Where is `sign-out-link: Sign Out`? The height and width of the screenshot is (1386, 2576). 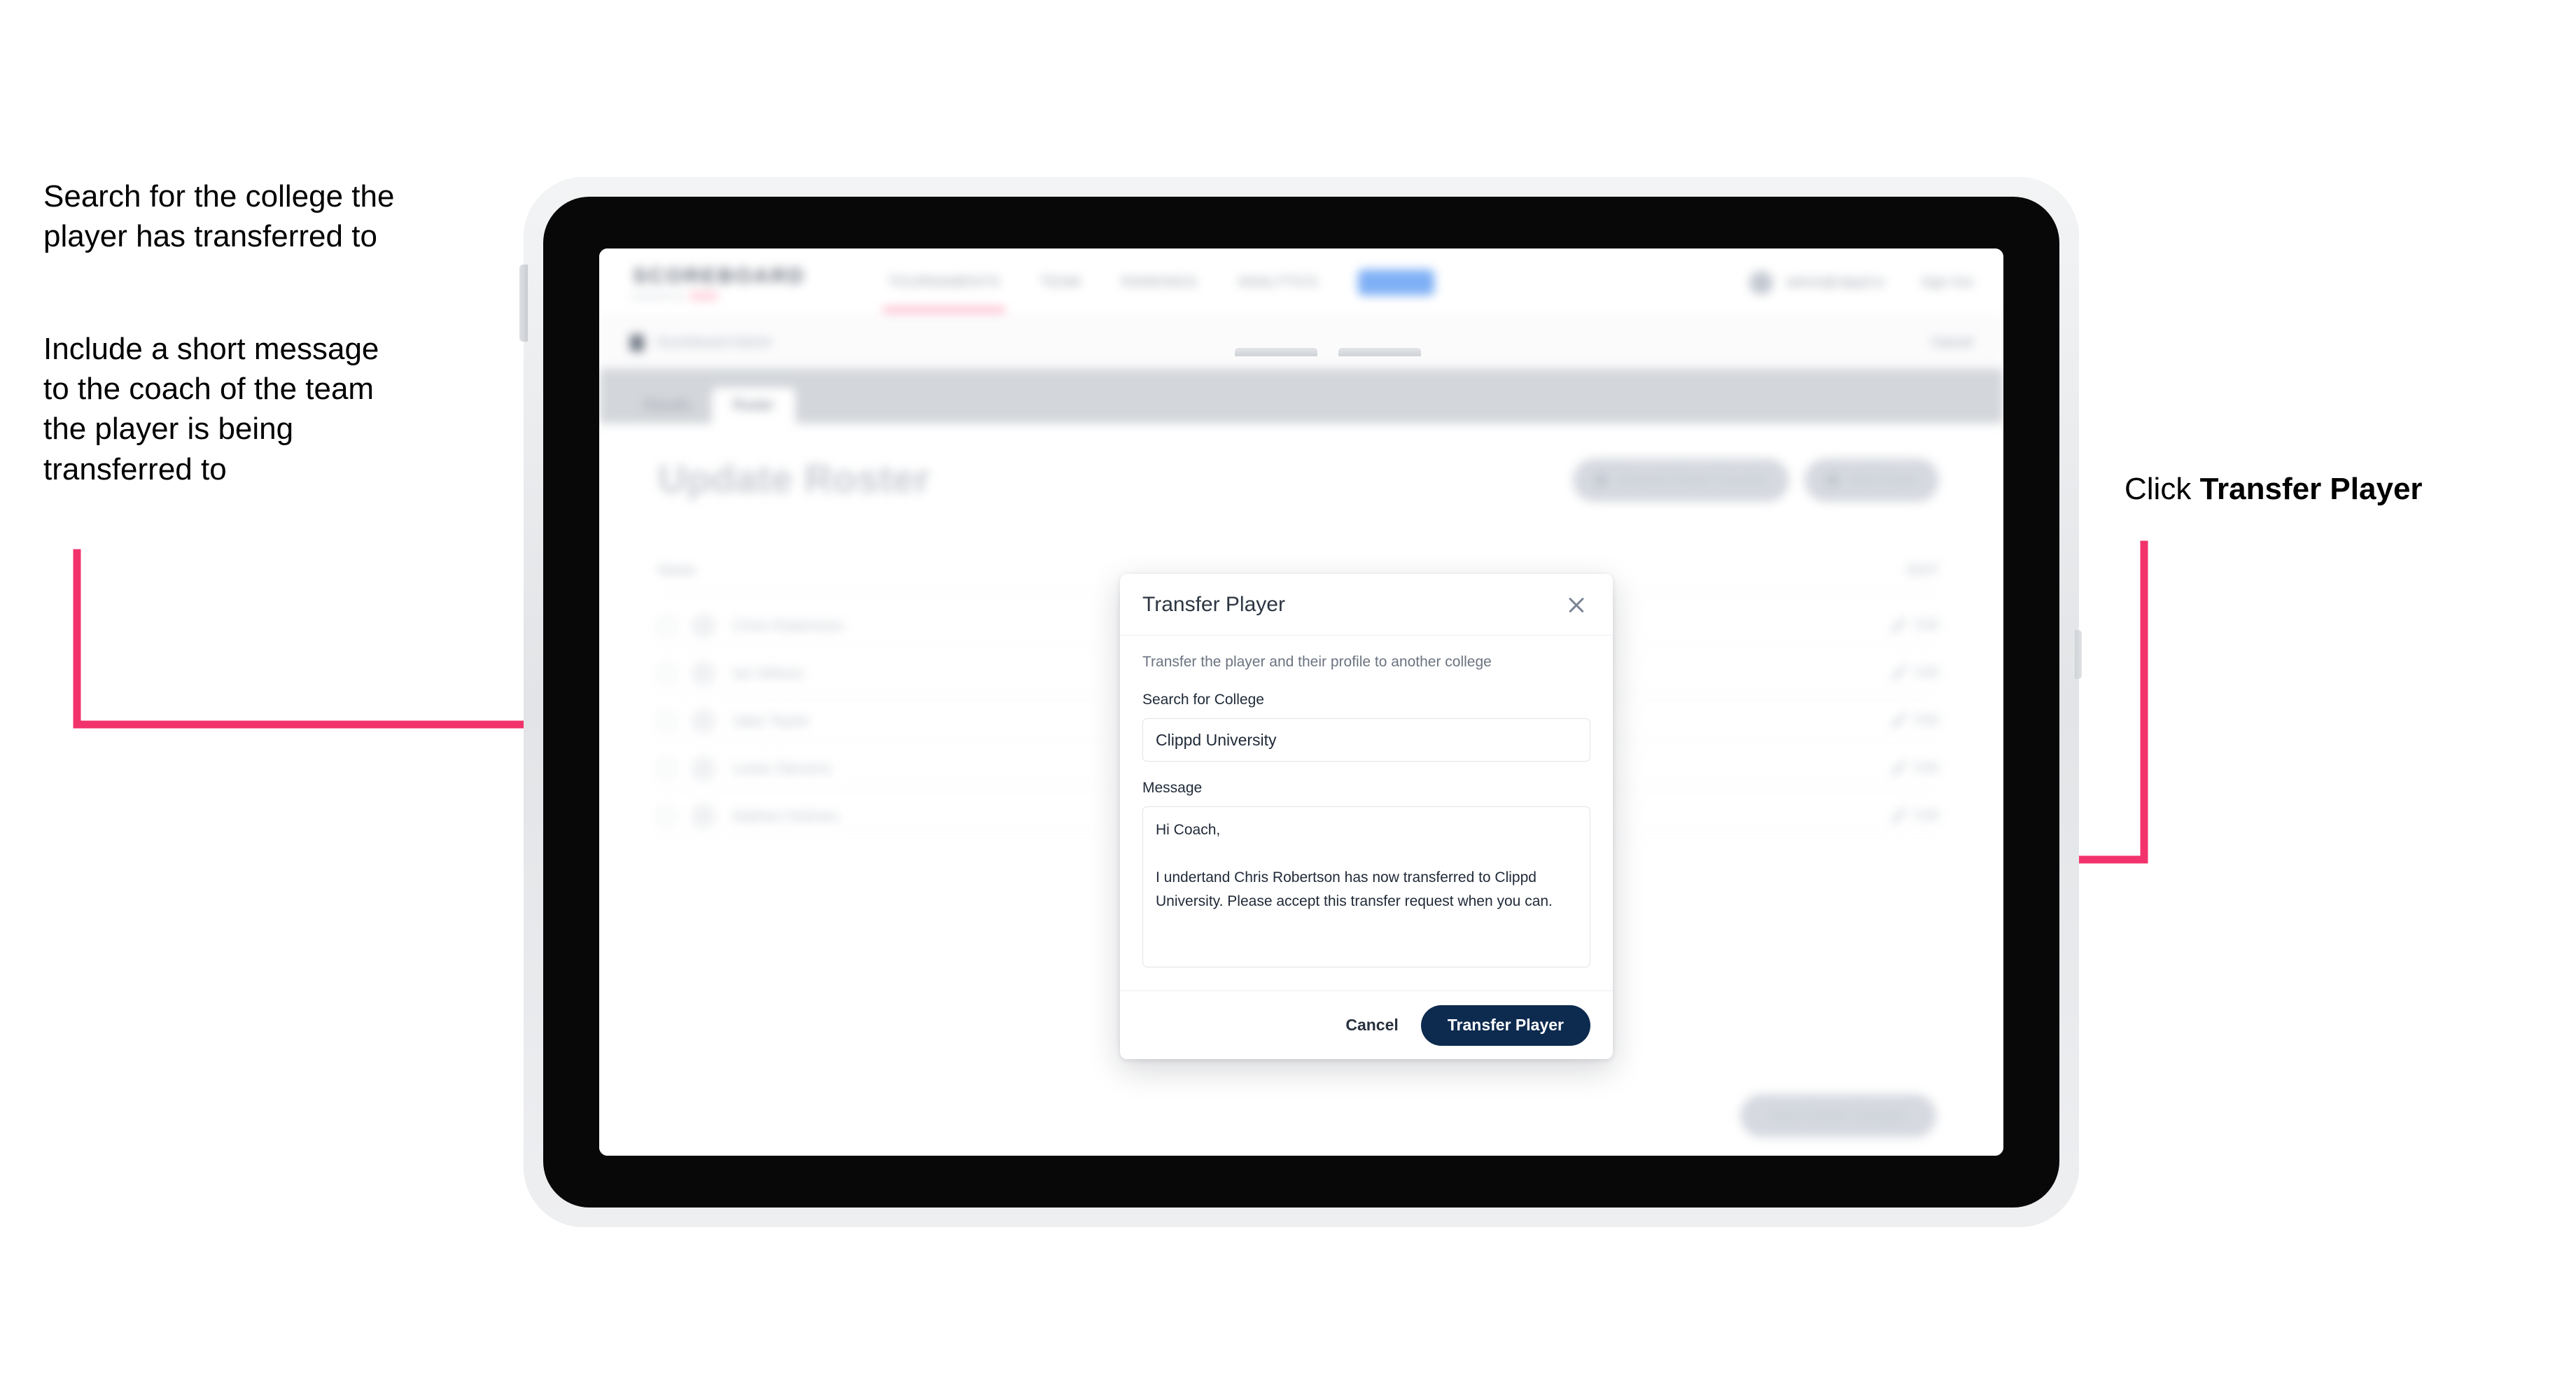
sign-out-link: Sign Out is located at coordinates (1947, 282).